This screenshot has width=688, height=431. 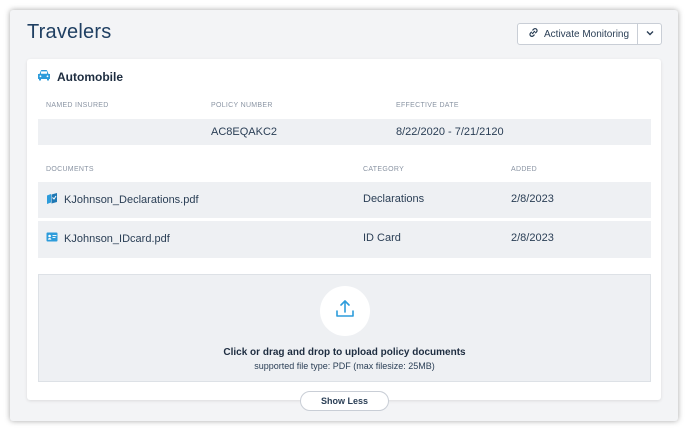 What do you see at coordinates (244, 132) in the screenshot?
I see `policy-number-value: AC8EQAKC2` at bounding box center [244, 132].